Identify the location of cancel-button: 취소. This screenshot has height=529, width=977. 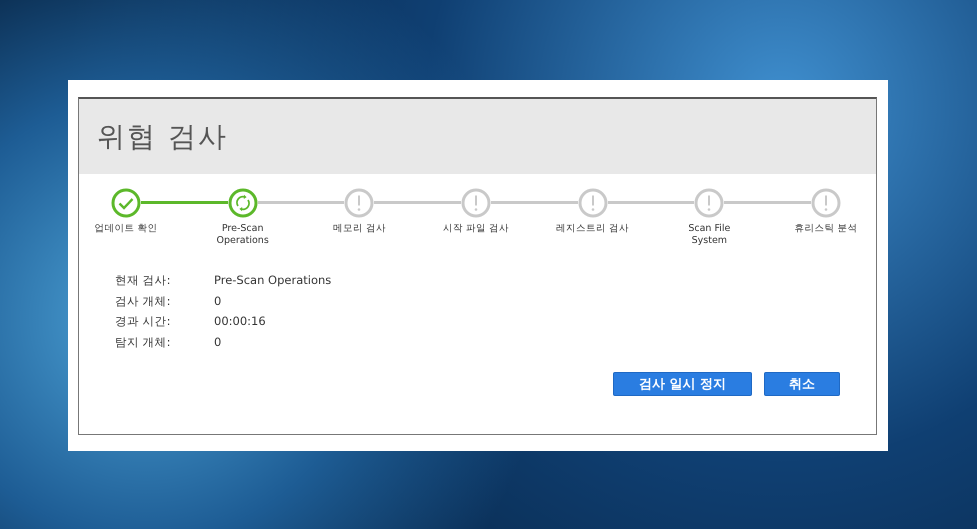
(802, 384).